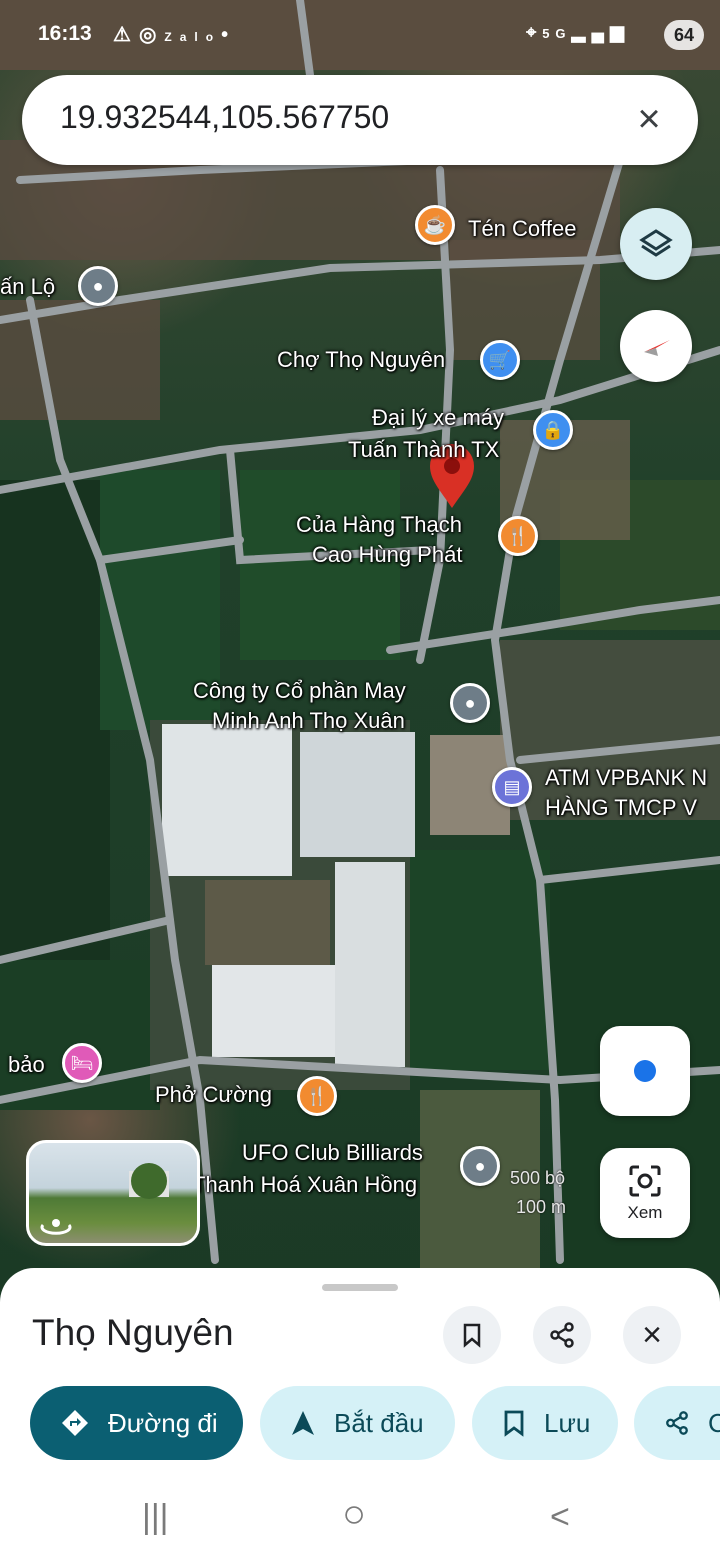 Image resolution: width=720 pixels, height=1560 pixels. I want to click on poi-cong-ty-may: Công ty Cổ phần May, so click(299, 690).